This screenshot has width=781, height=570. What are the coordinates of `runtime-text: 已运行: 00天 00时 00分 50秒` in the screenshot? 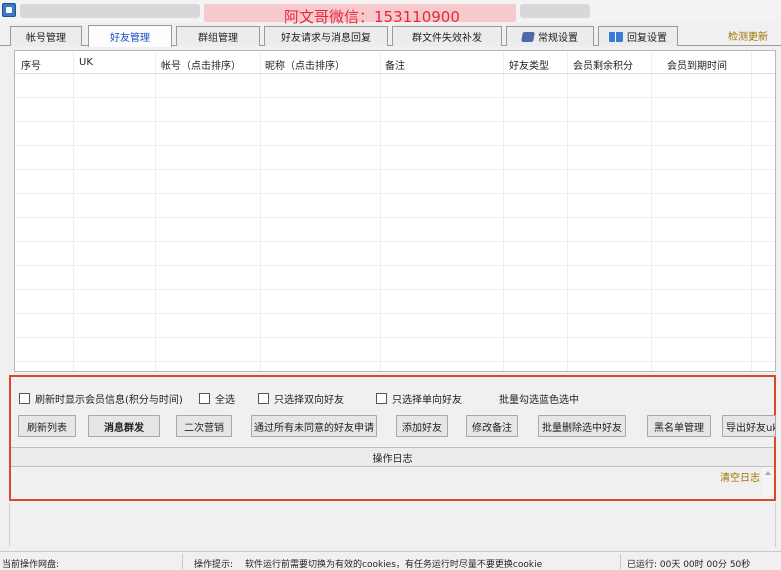 It's located at (689, 565).